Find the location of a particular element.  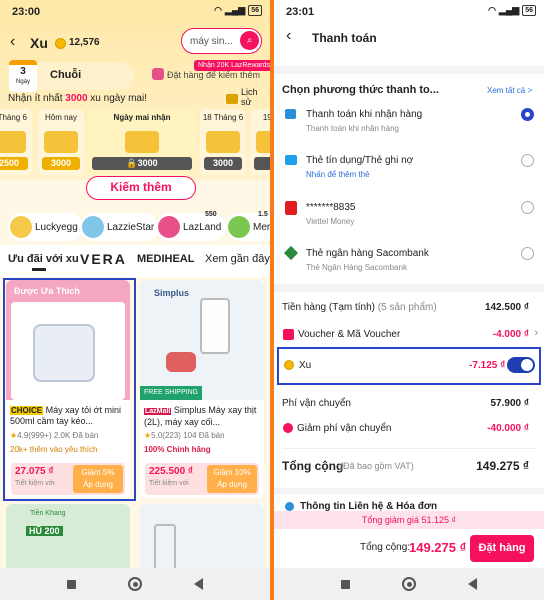

calendar-icon: 3 Ngày is located at coordinates (23, 76).